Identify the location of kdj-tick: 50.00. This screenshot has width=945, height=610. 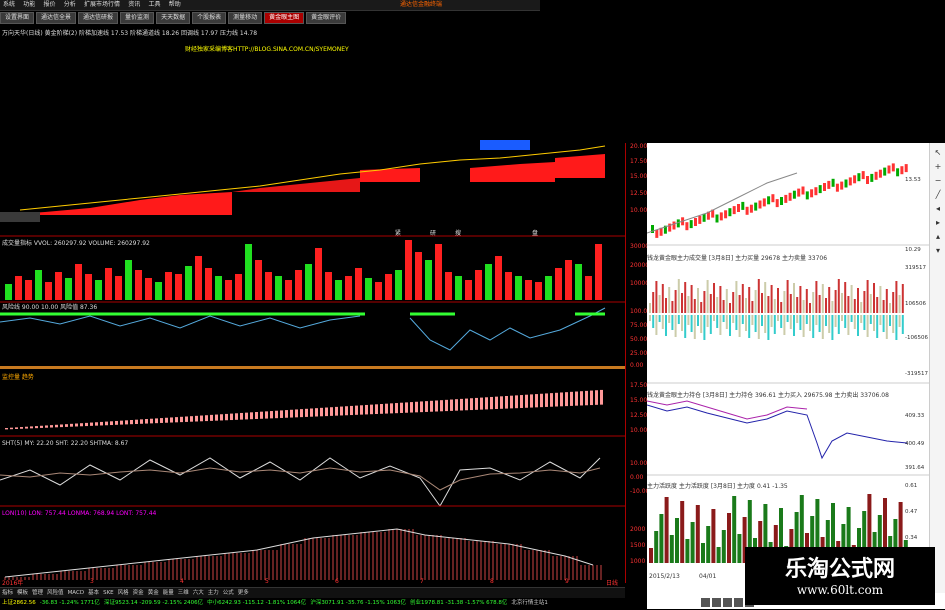
(639, 339).